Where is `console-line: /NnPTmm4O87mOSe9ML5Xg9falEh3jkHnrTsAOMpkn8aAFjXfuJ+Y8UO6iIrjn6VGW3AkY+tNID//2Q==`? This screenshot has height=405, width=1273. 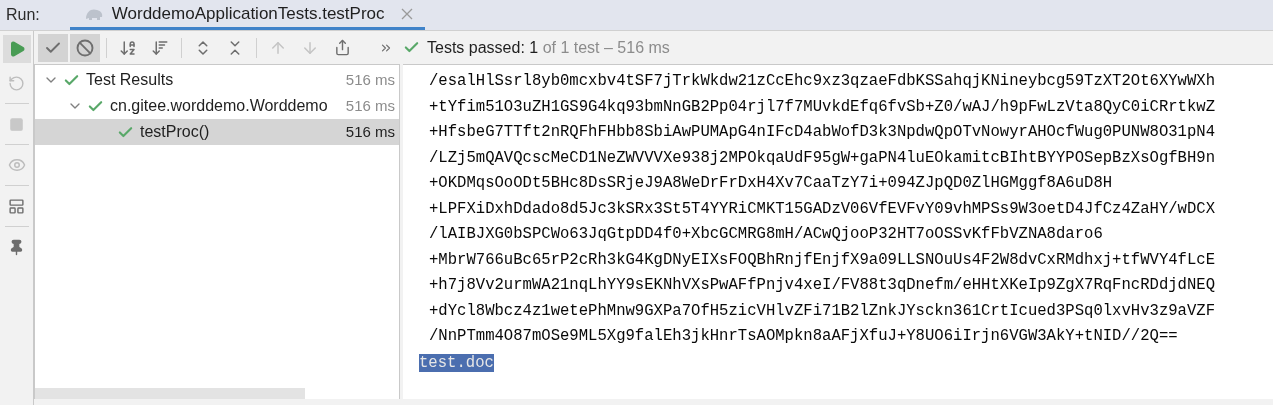 console-line: /NnPTmm4O87mOSe9ML5Xg9falEh3jkHnrTsAOMpkn8aAFjXfuJ+Y8UO6iIrjn6VGW3AkY+tNID//2Q== is located at coordinates (803, 336).